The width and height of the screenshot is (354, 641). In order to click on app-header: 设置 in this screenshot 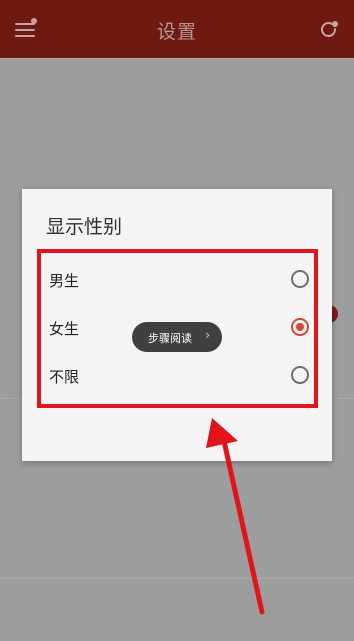, I will do `click(177, 29)`.